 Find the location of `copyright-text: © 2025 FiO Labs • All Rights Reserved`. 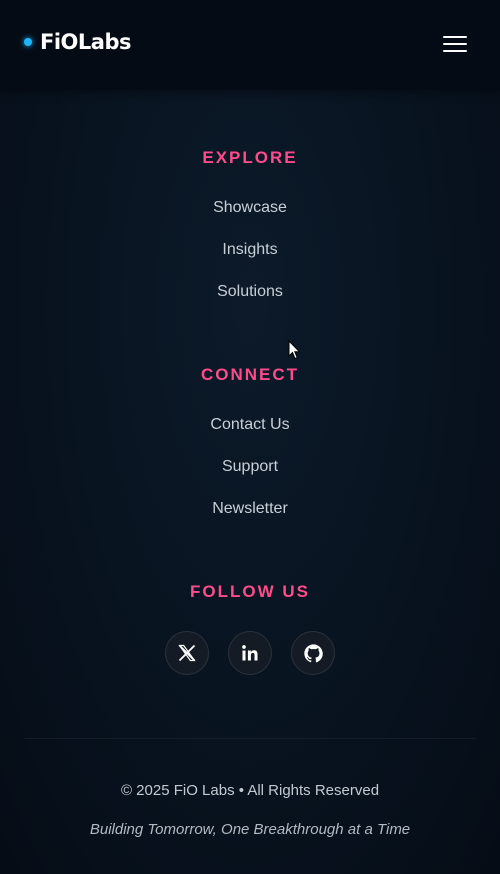

copyright-text: © 2025 FiO Labs • All Rights Reserved is located at coordinates (250, 790).